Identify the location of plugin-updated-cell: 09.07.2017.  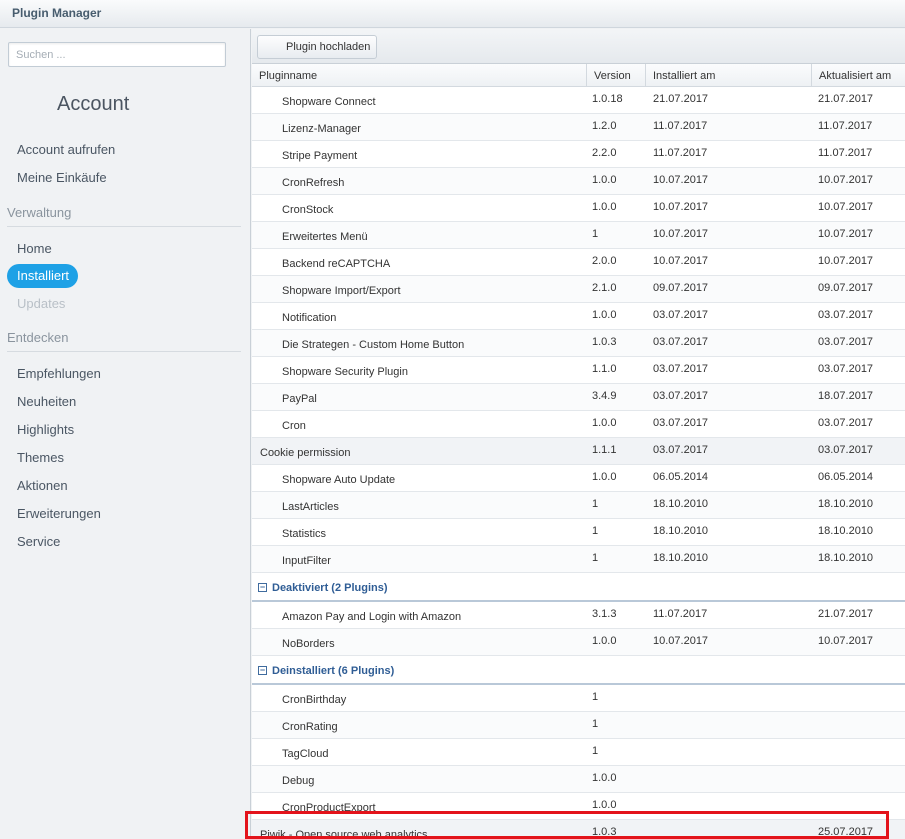
(846, 288).